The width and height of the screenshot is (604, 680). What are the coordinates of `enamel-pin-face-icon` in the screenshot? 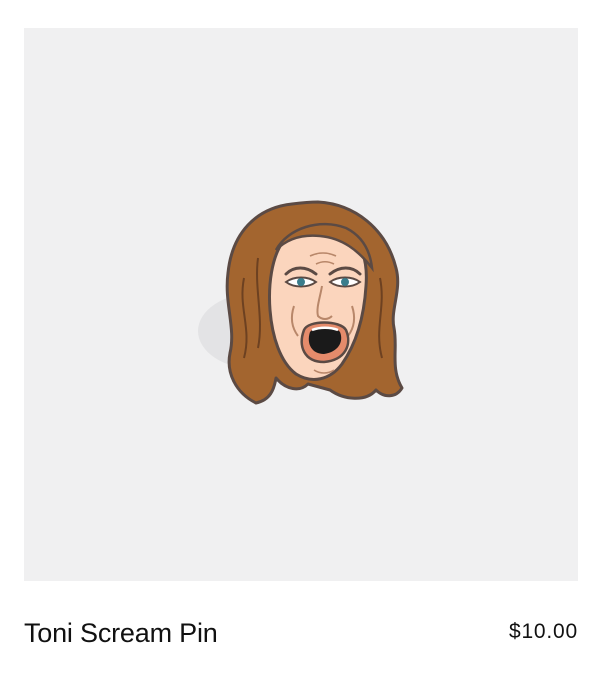 It's located at (301, 302).